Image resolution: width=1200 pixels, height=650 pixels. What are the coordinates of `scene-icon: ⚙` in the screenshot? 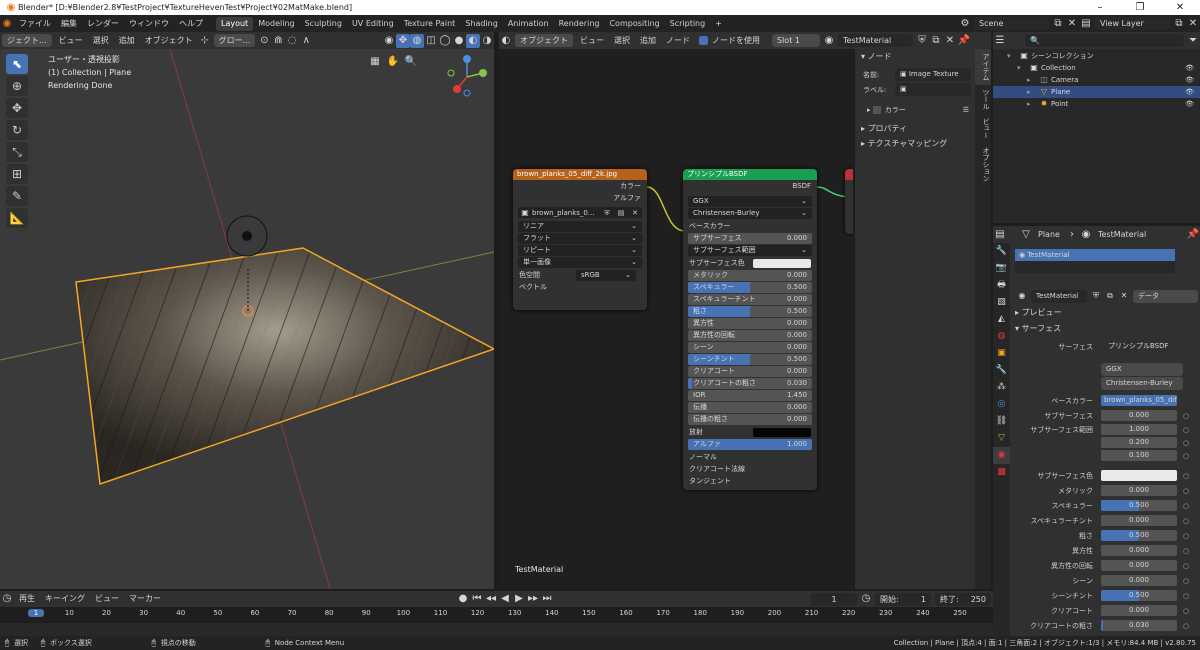 It's located at (965, 24).